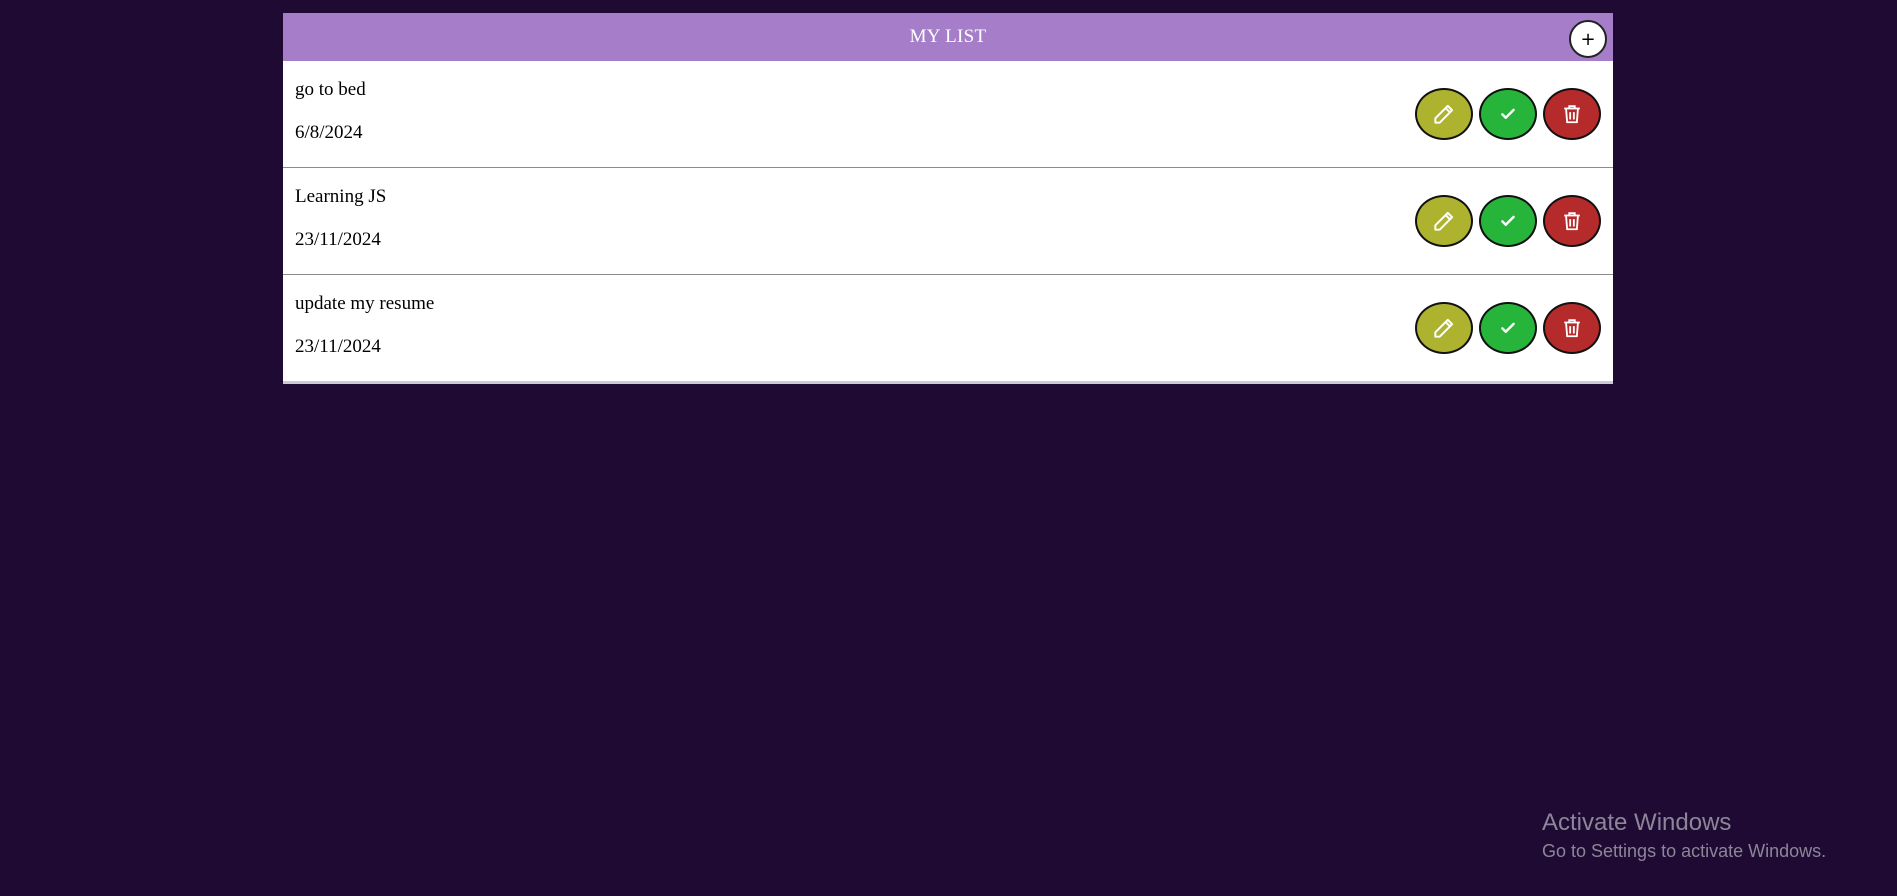  Describe the element at coordinates (948, 329) in the screenshot. I see `list-item: update my resume 23/11/2024` at that location.